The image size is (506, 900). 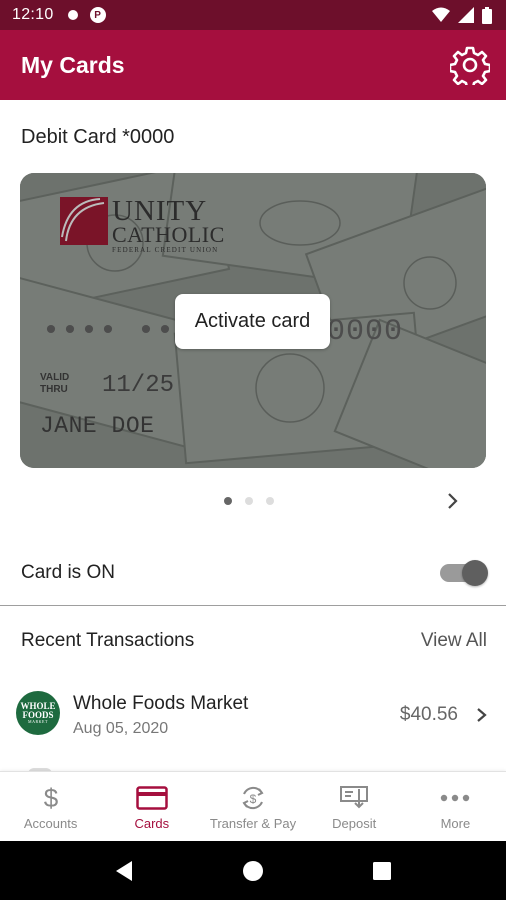 I want to click on more-icon, so click(x=455, y=798).